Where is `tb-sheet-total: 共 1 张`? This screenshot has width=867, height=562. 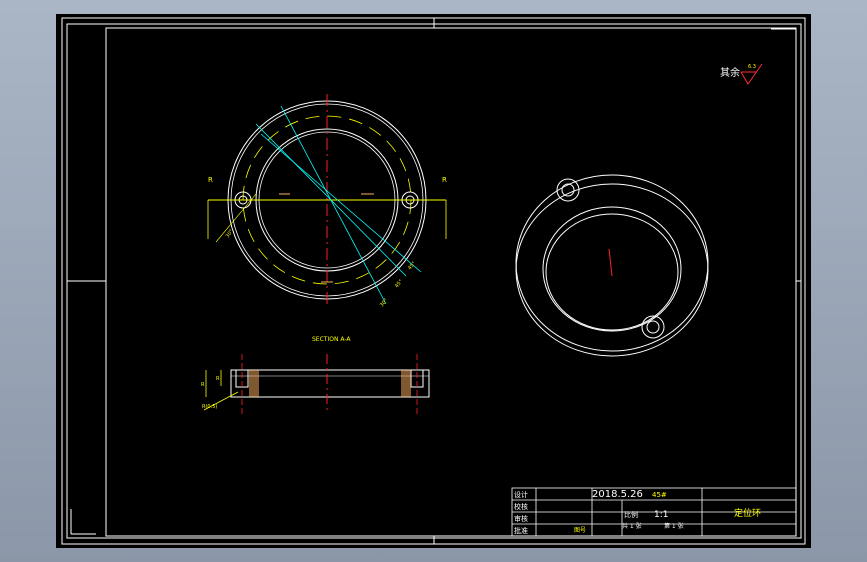
tb-sheet-total: 共 1 张 is located at coordinates (632, 526).